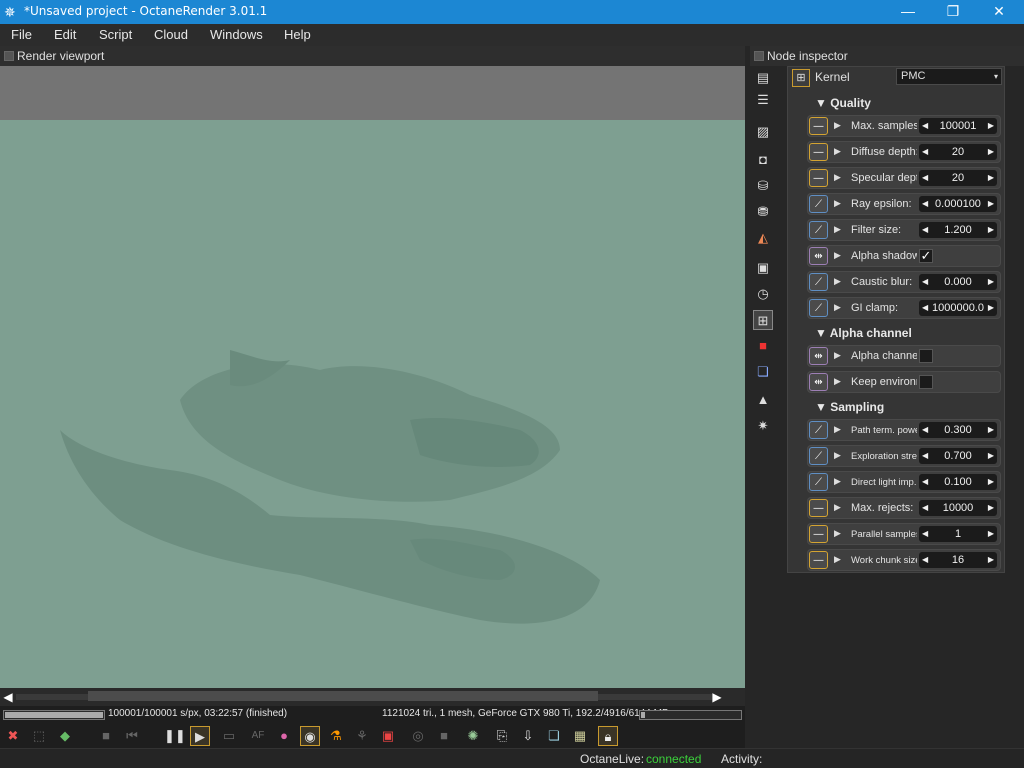  What do you see at coordinates (863, 333) in the screenshot?
I see `section-alpha-channel: ▼ Alpha channel` at bounding box center [863, 333].